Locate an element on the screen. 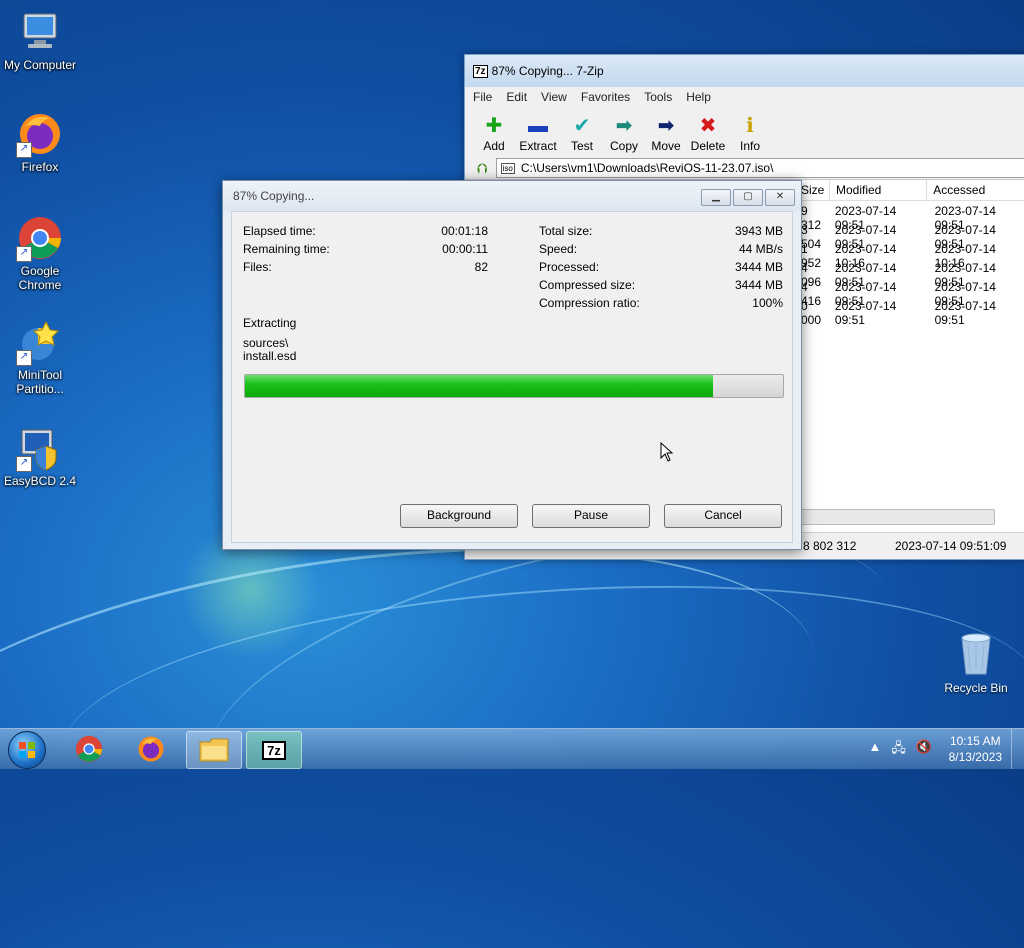 This screenshot has width=1024, height=948. taskbar-firefox is located at coordinates (151, 749).